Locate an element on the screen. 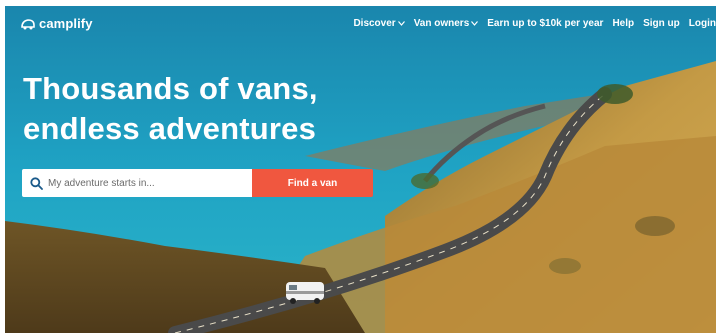  nav-item-van-owners: Van owners is located at coordinates (446, 23).